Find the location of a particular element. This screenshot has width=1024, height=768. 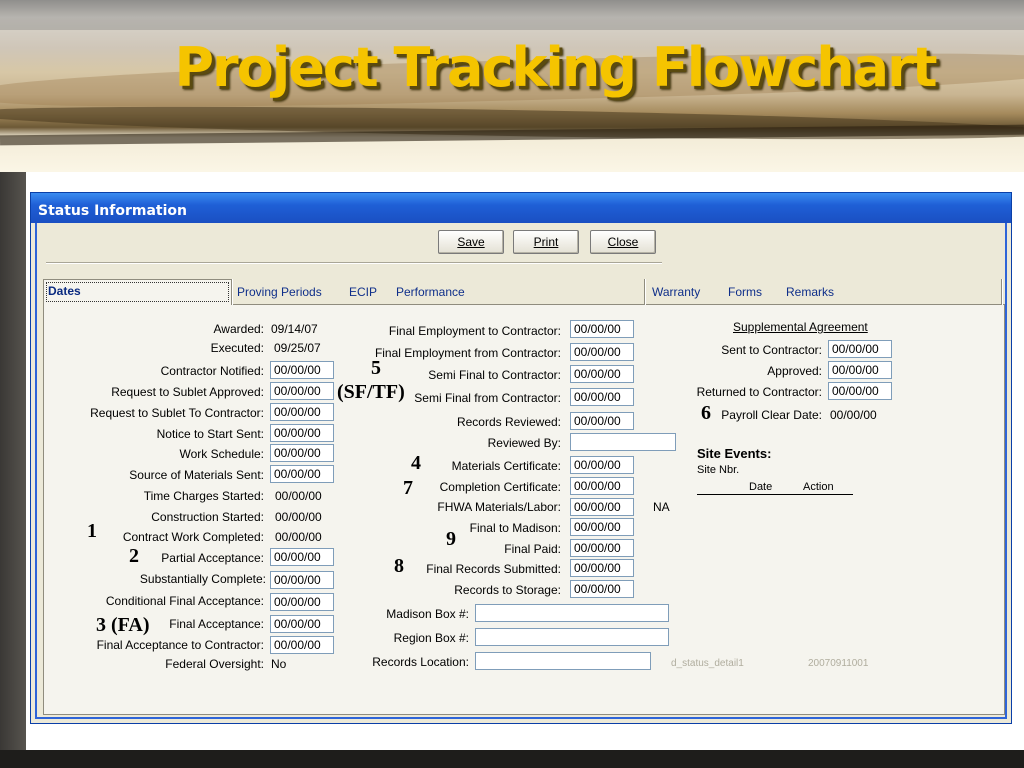

executed-value: 09/25/07 is located at coordinates (297, 348).